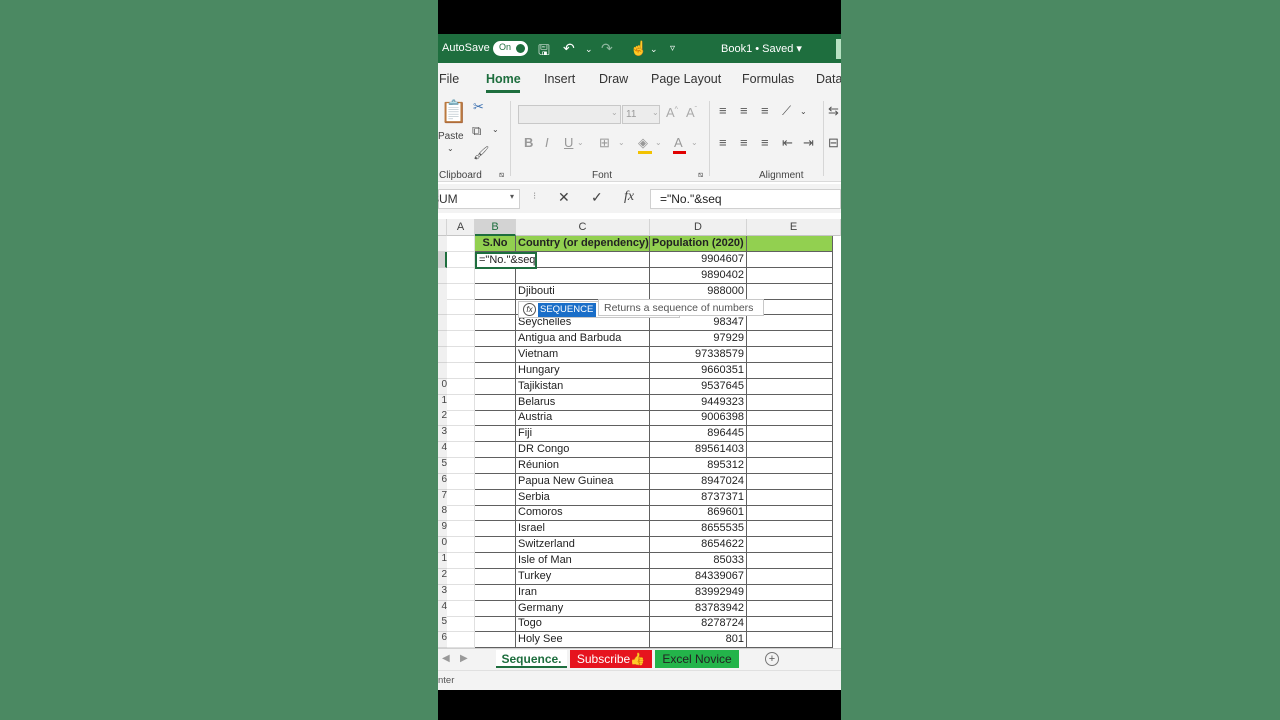 The width and height of the screenshot is (1280, 720). What do you see at coordinates (442, 418) in the screenshot?
I see `row-header: 2` at bounding box center [442, 418].